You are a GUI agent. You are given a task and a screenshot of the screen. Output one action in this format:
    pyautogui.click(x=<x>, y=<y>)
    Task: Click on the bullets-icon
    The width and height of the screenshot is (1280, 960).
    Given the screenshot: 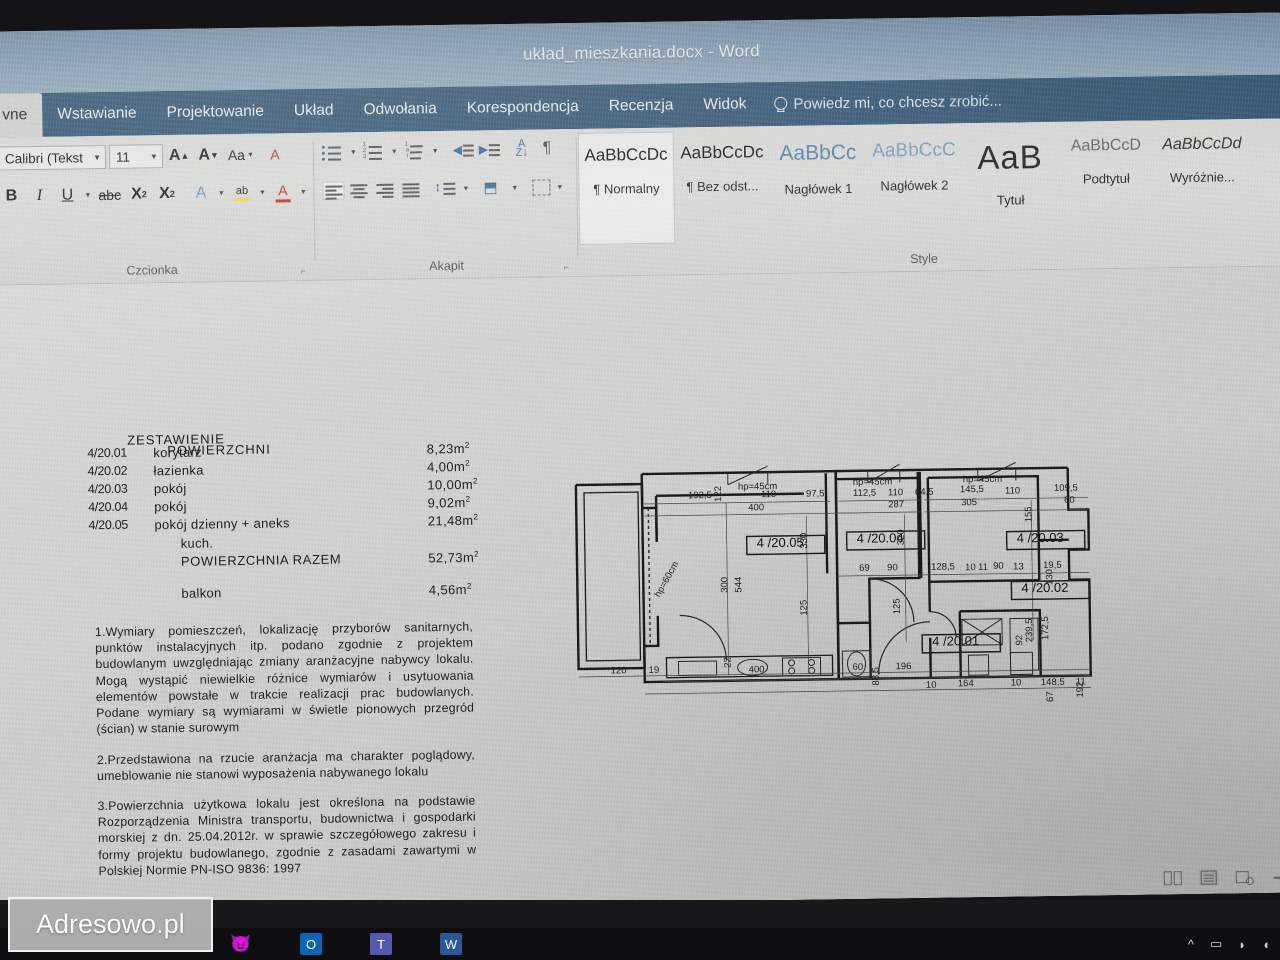 What is the action you would take?
    pyautogui.click(x=332, y=152)
    